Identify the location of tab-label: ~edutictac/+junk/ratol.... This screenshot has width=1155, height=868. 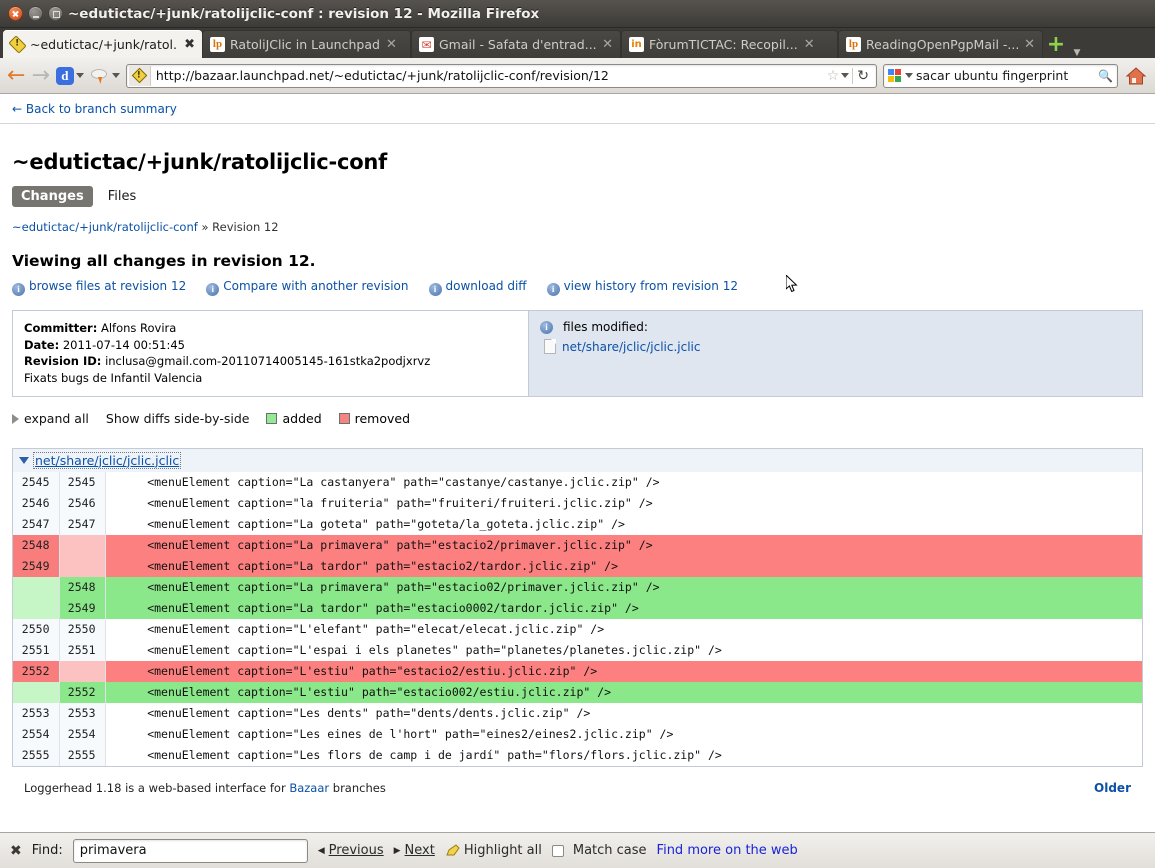
(104, 44).